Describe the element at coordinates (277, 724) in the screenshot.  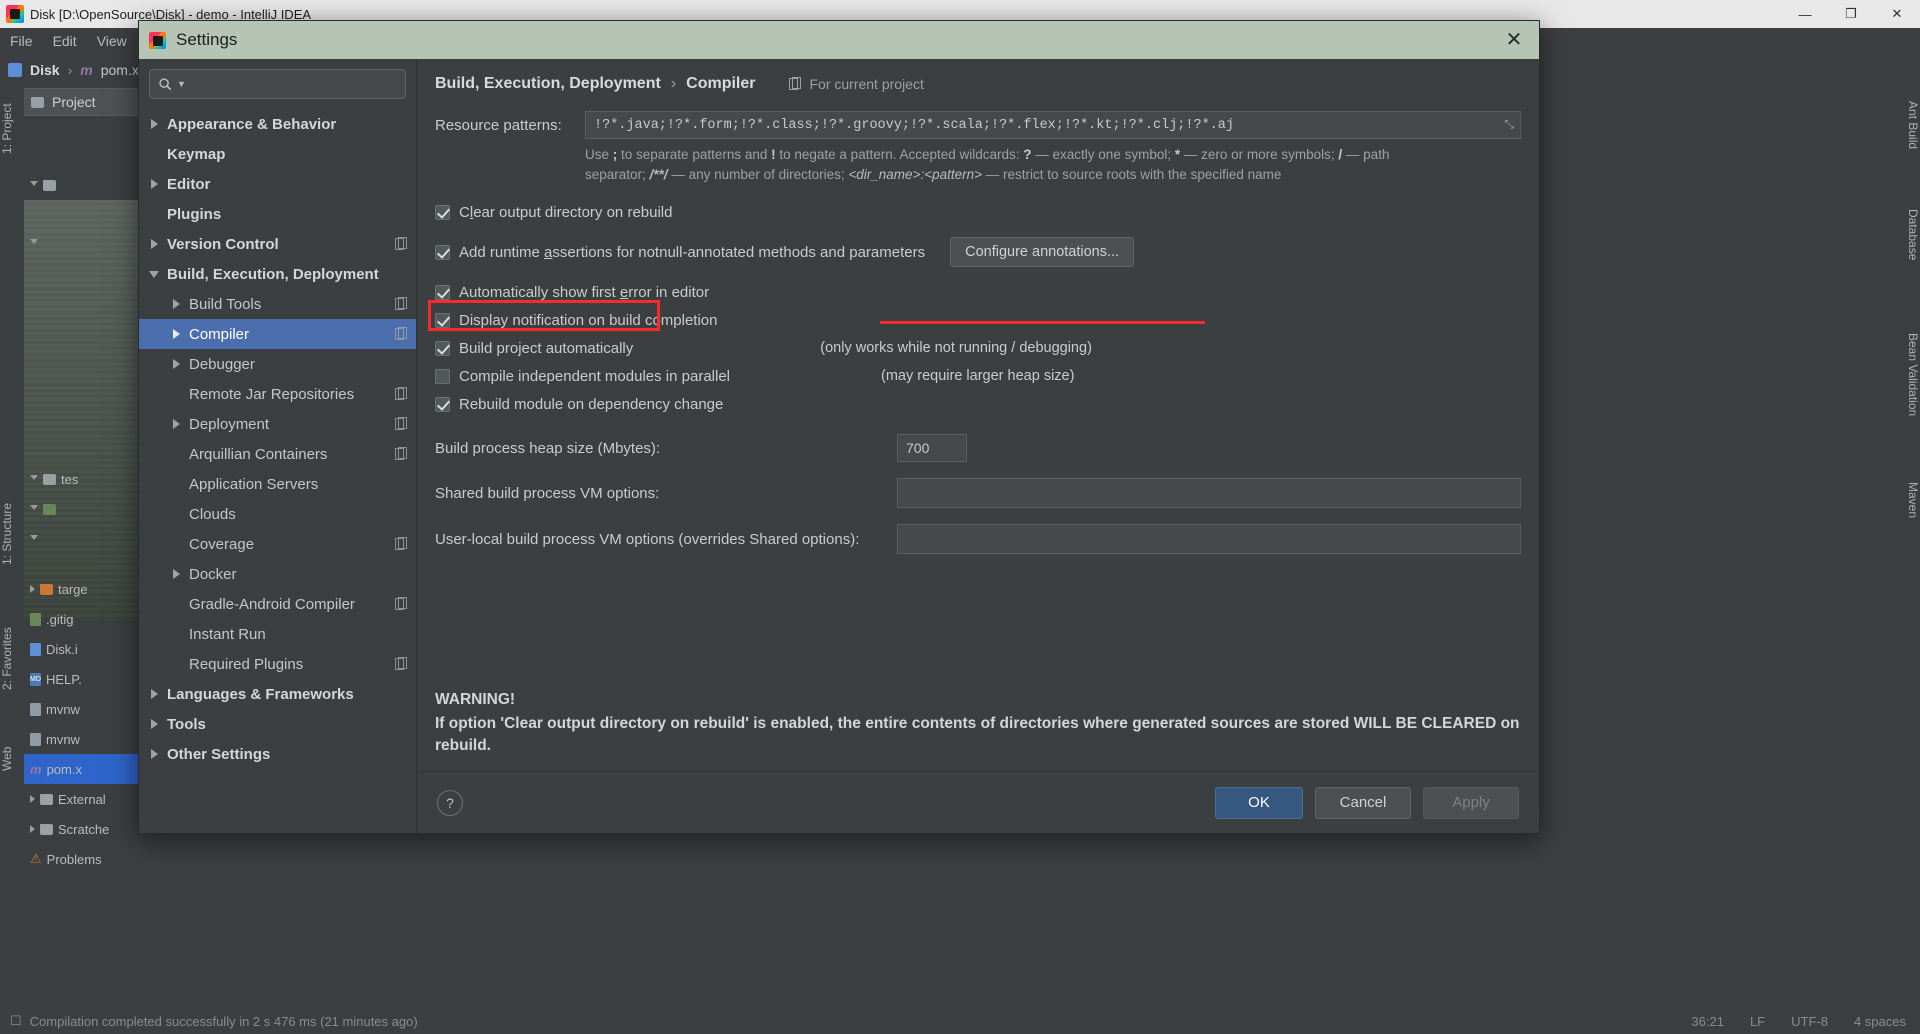
I see `settings-tree-item-tools: Tools` at that location.